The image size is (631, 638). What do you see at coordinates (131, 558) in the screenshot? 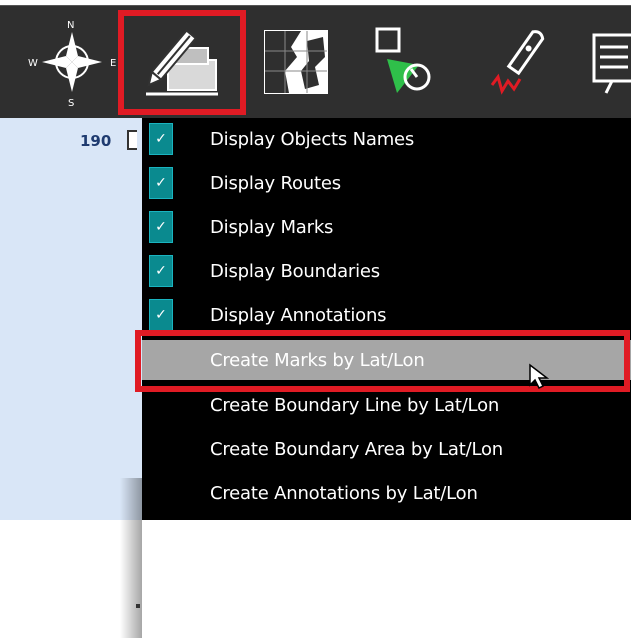
I see `panel-shadow` at bounding box center [131, 558].